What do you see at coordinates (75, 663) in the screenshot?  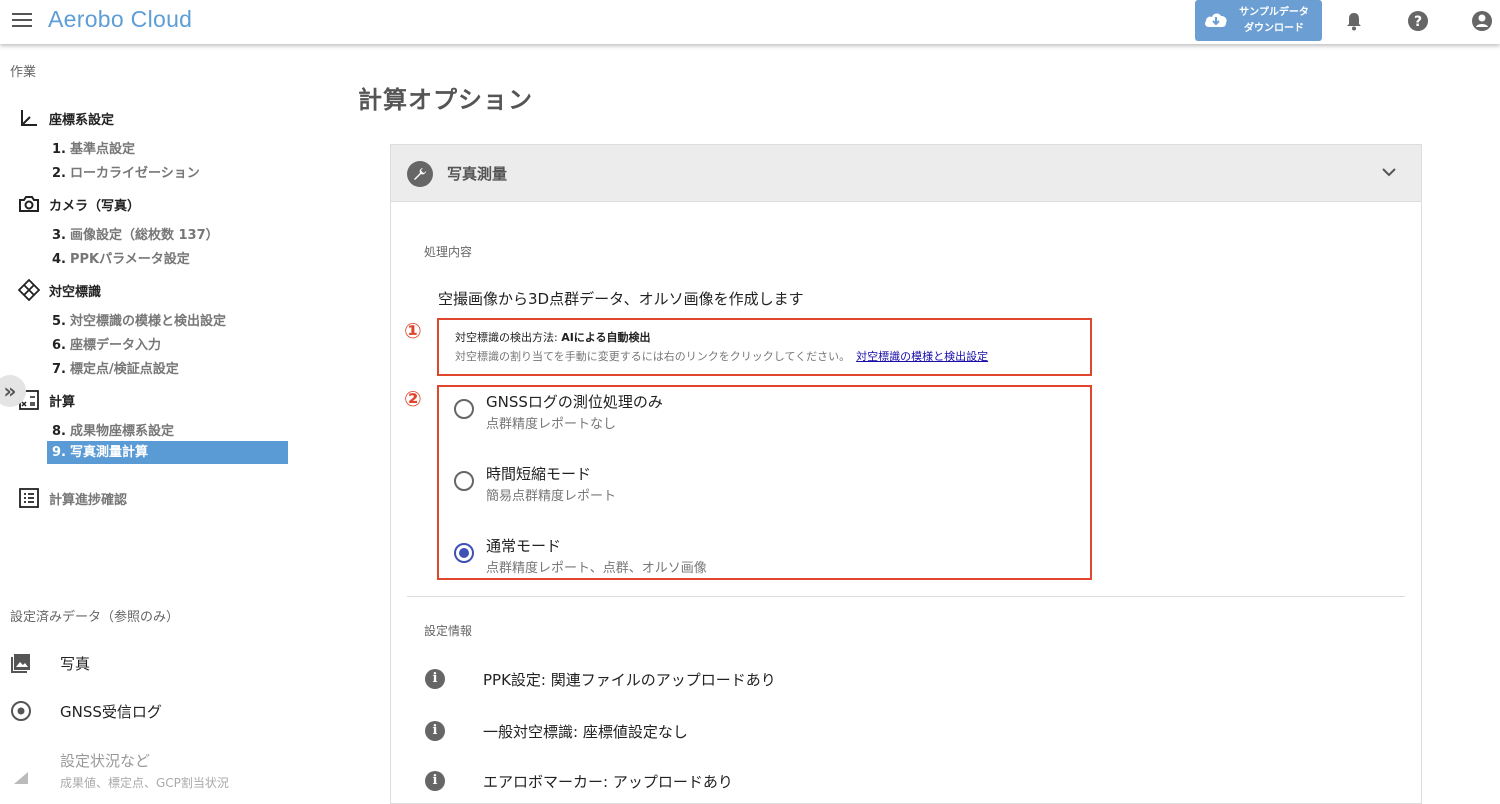 I see `ref-item-label: 写真` at bounding box center [75, 663].